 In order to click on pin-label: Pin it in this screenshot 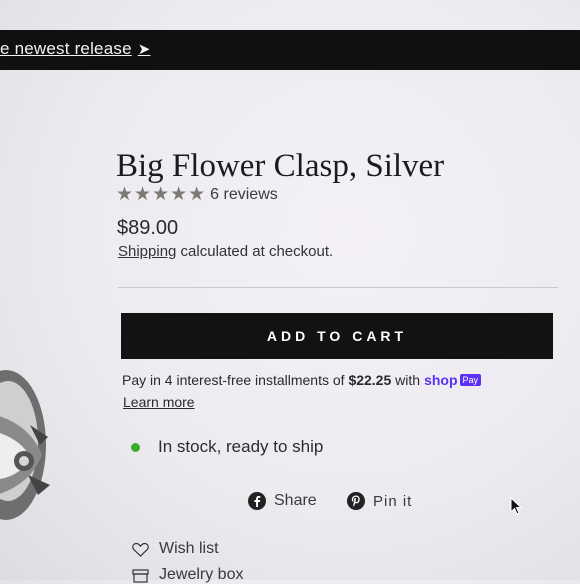, I will do `click(393, 501)`.